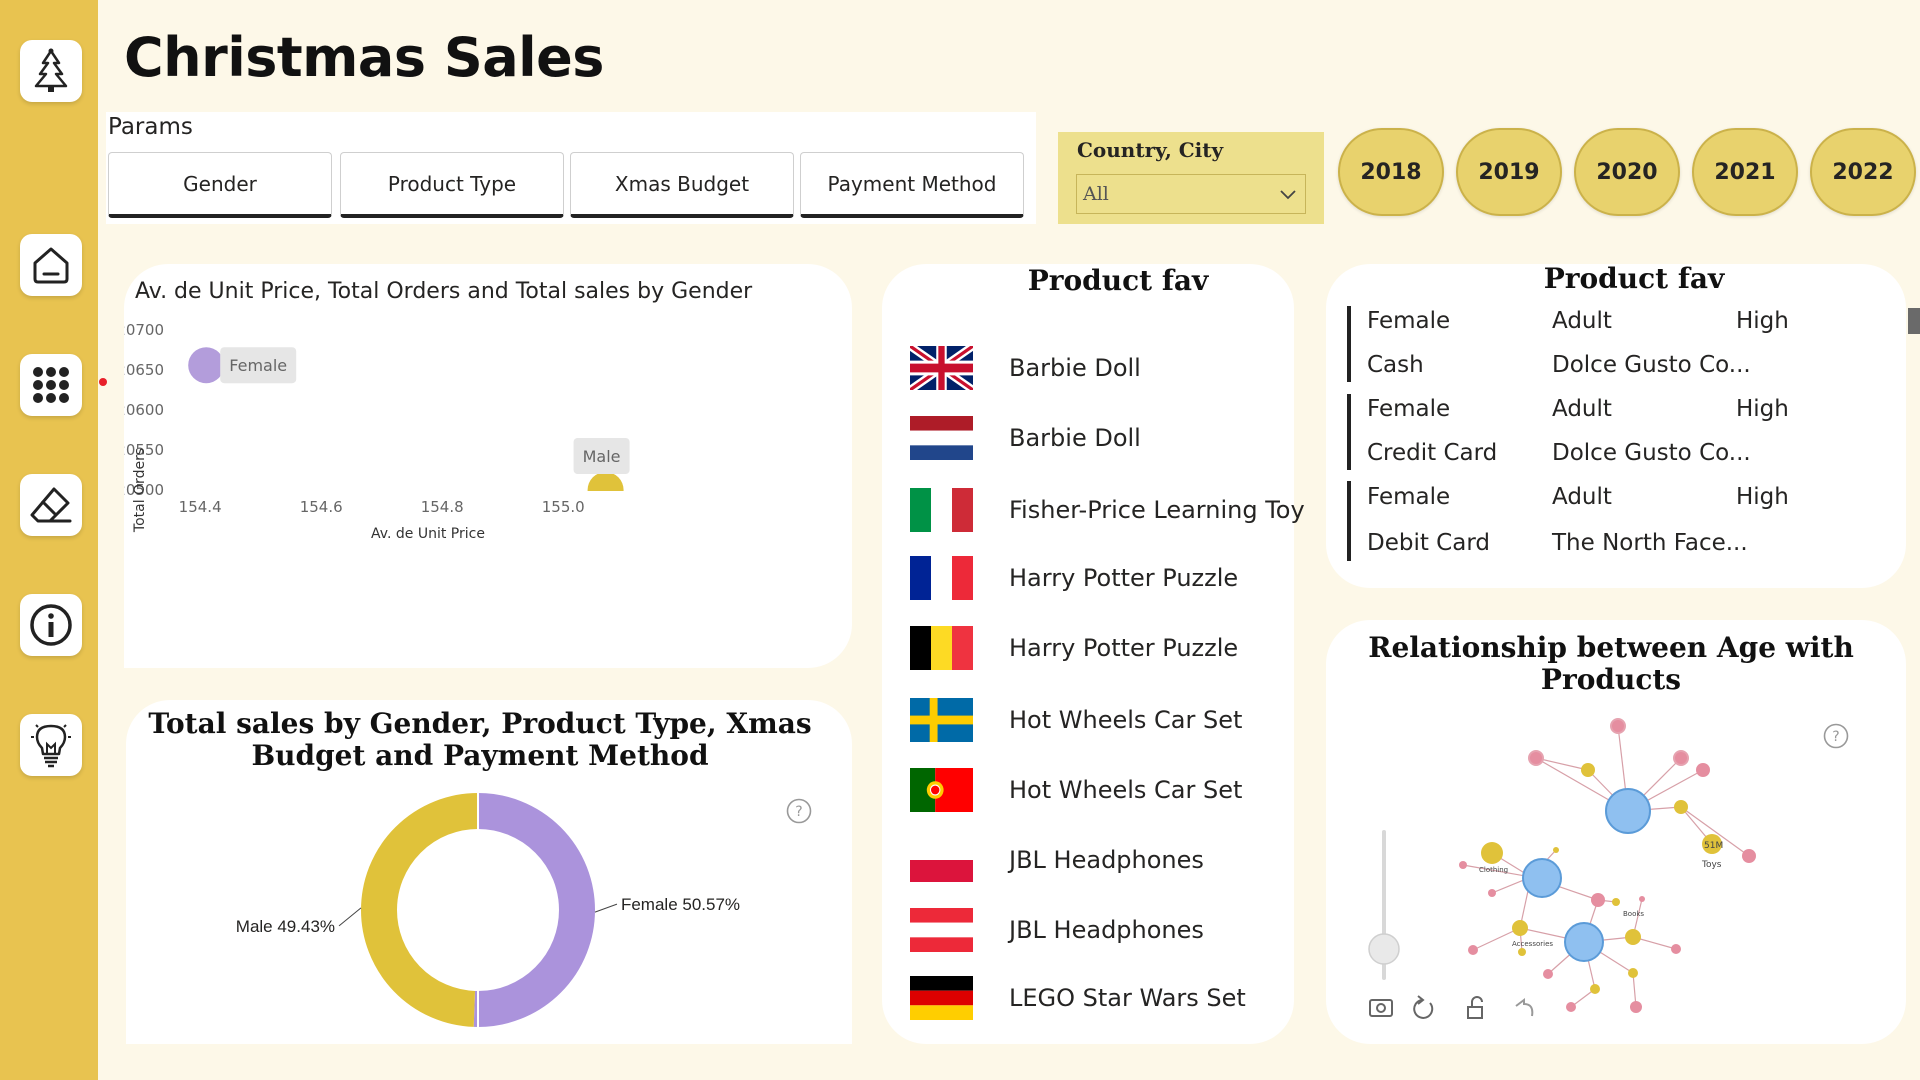  Describe the element at coordinates (258, 365) in the screenshot. I see `data-label: Female` at that location.